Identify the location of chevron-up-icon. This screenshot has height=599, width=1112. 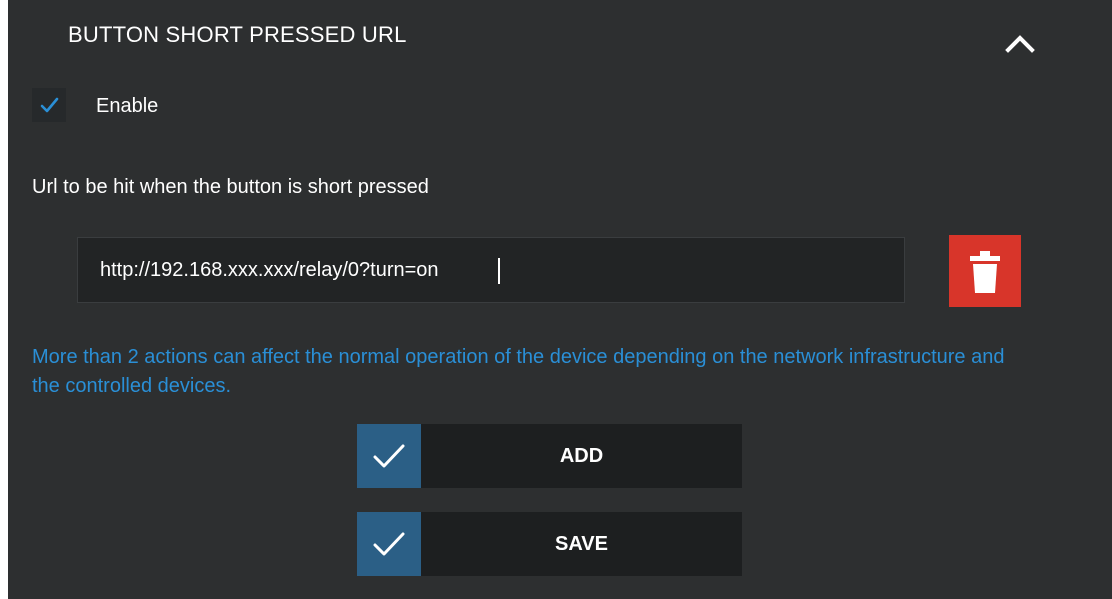
(1020, 44).